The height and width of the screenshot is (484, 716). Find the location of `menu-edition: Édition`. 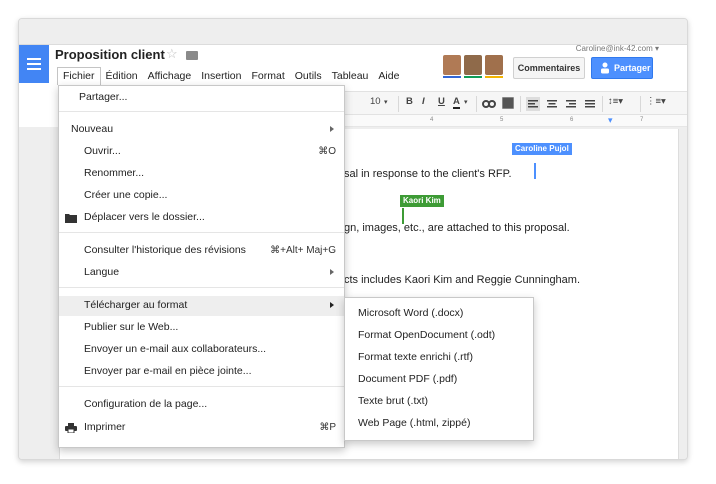

menu-edition: Édition is located at coordinates (122, 76).